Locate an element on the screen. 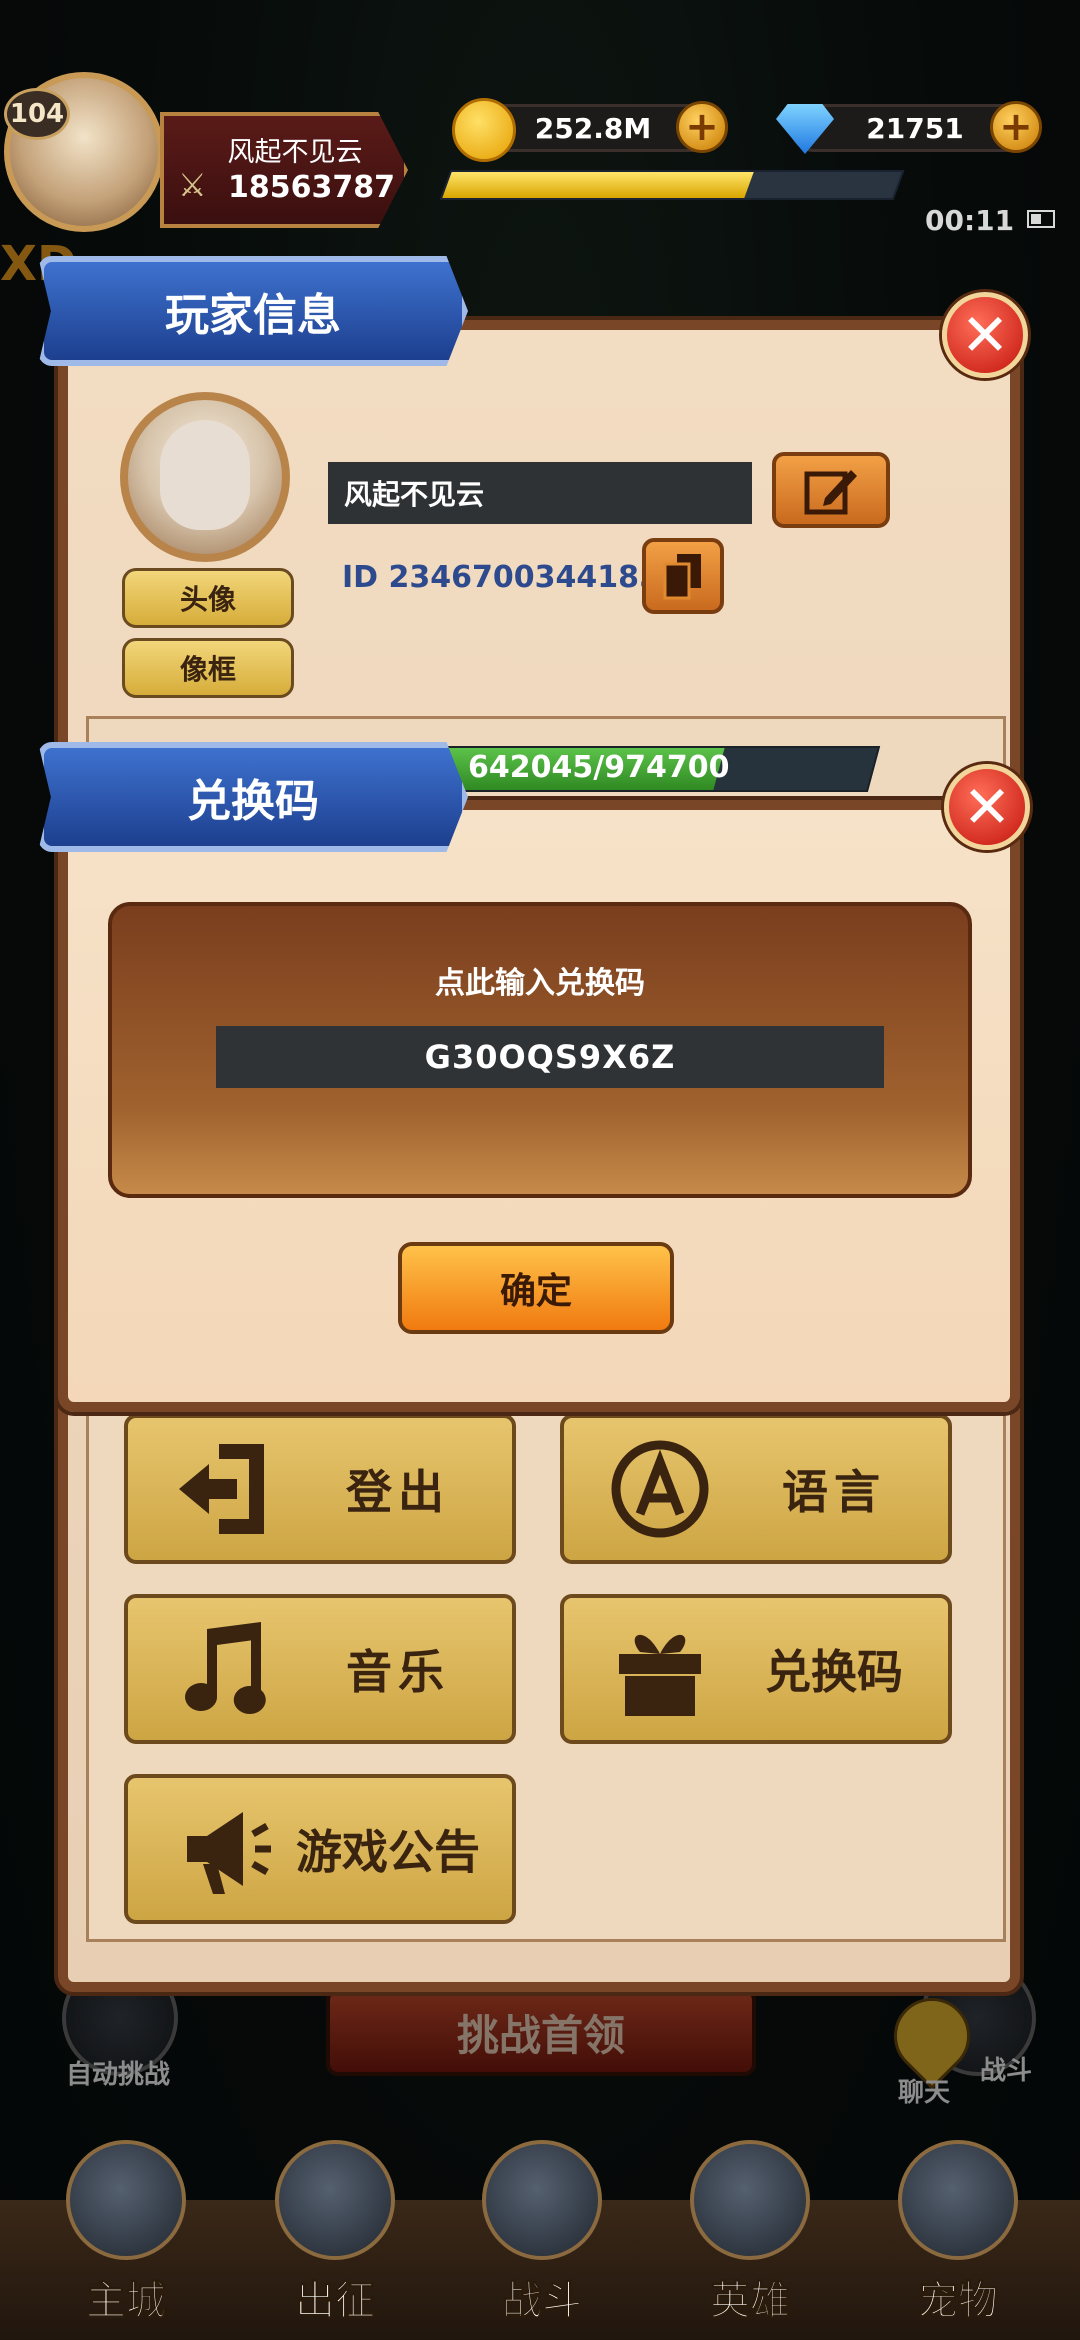 The image size is (1080, 2340). music-note-icon is located at coordinates (224, 1669).